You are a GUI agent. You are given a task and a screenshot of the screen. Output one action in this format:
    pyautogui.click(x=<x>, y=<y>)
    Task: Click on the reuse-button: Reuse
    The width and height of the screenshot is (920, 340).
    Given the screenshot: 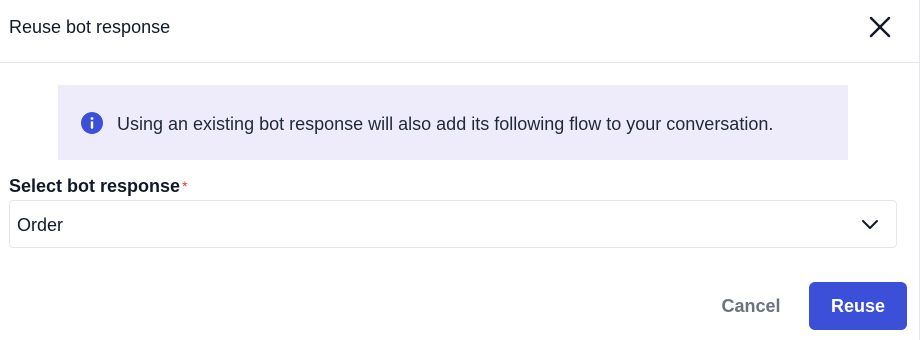 What is the action you would take?
    pyautogui.click(x=858, y=306)
    